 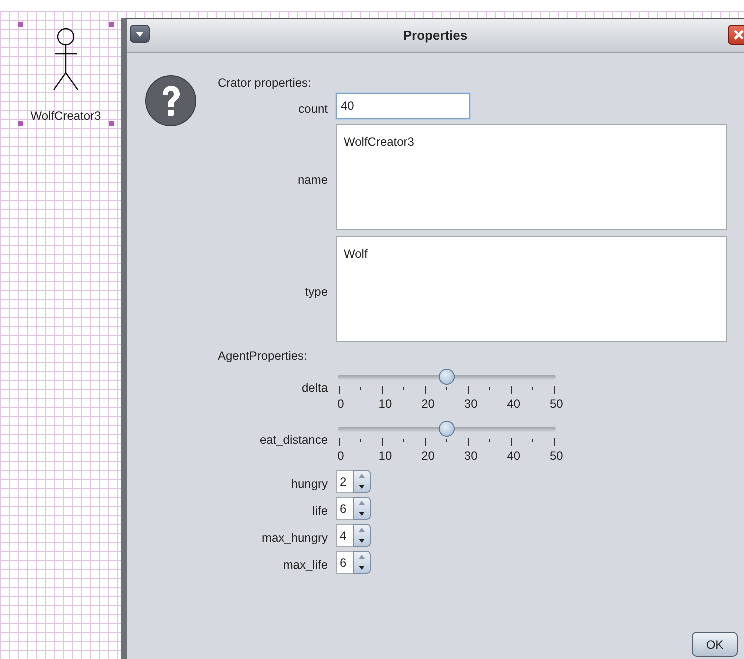 I want to click on node-label: WolfCreator3, so click(x=66, y=116).